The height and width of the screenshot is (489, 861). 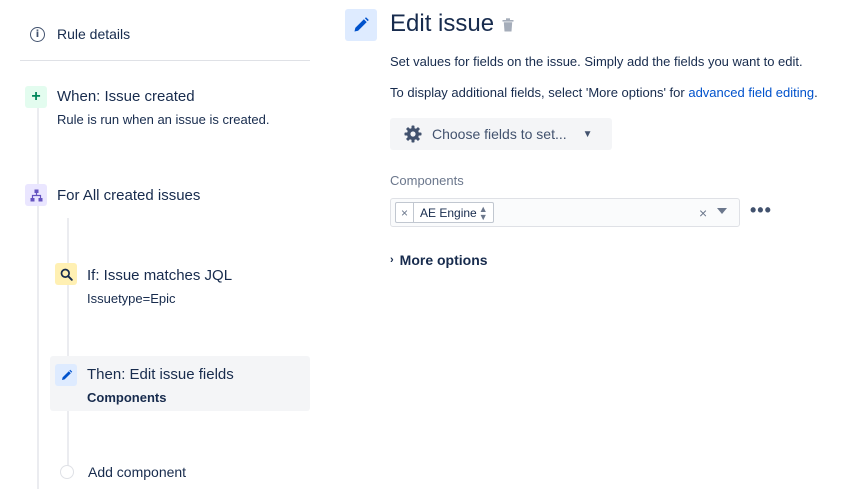 What do you see at coordinates (38, 298) in the screenshot?
I see `rule-connector-line` at bounding box center [38, 298].